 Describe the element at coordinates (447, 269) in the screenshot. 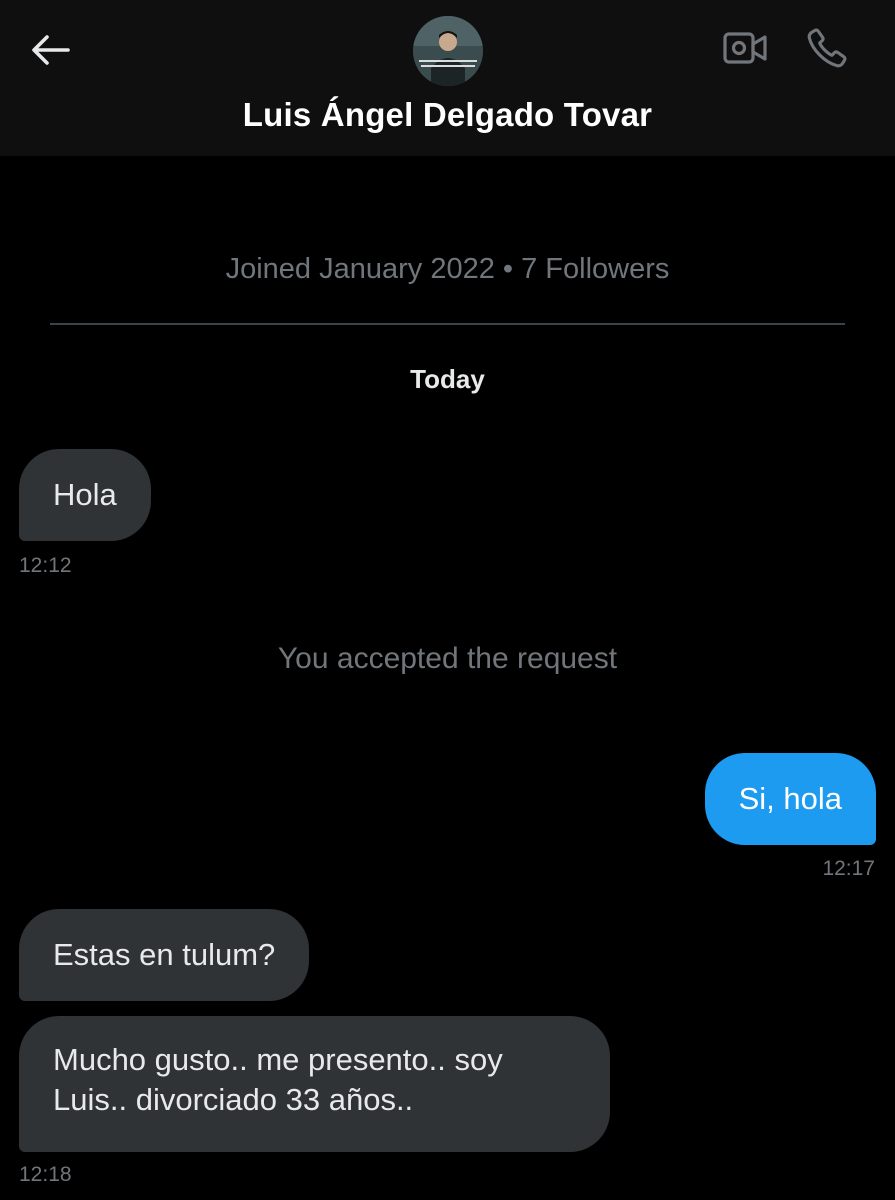

I see `profile-info: Joined January 2022 • 7 Followers` at that location.